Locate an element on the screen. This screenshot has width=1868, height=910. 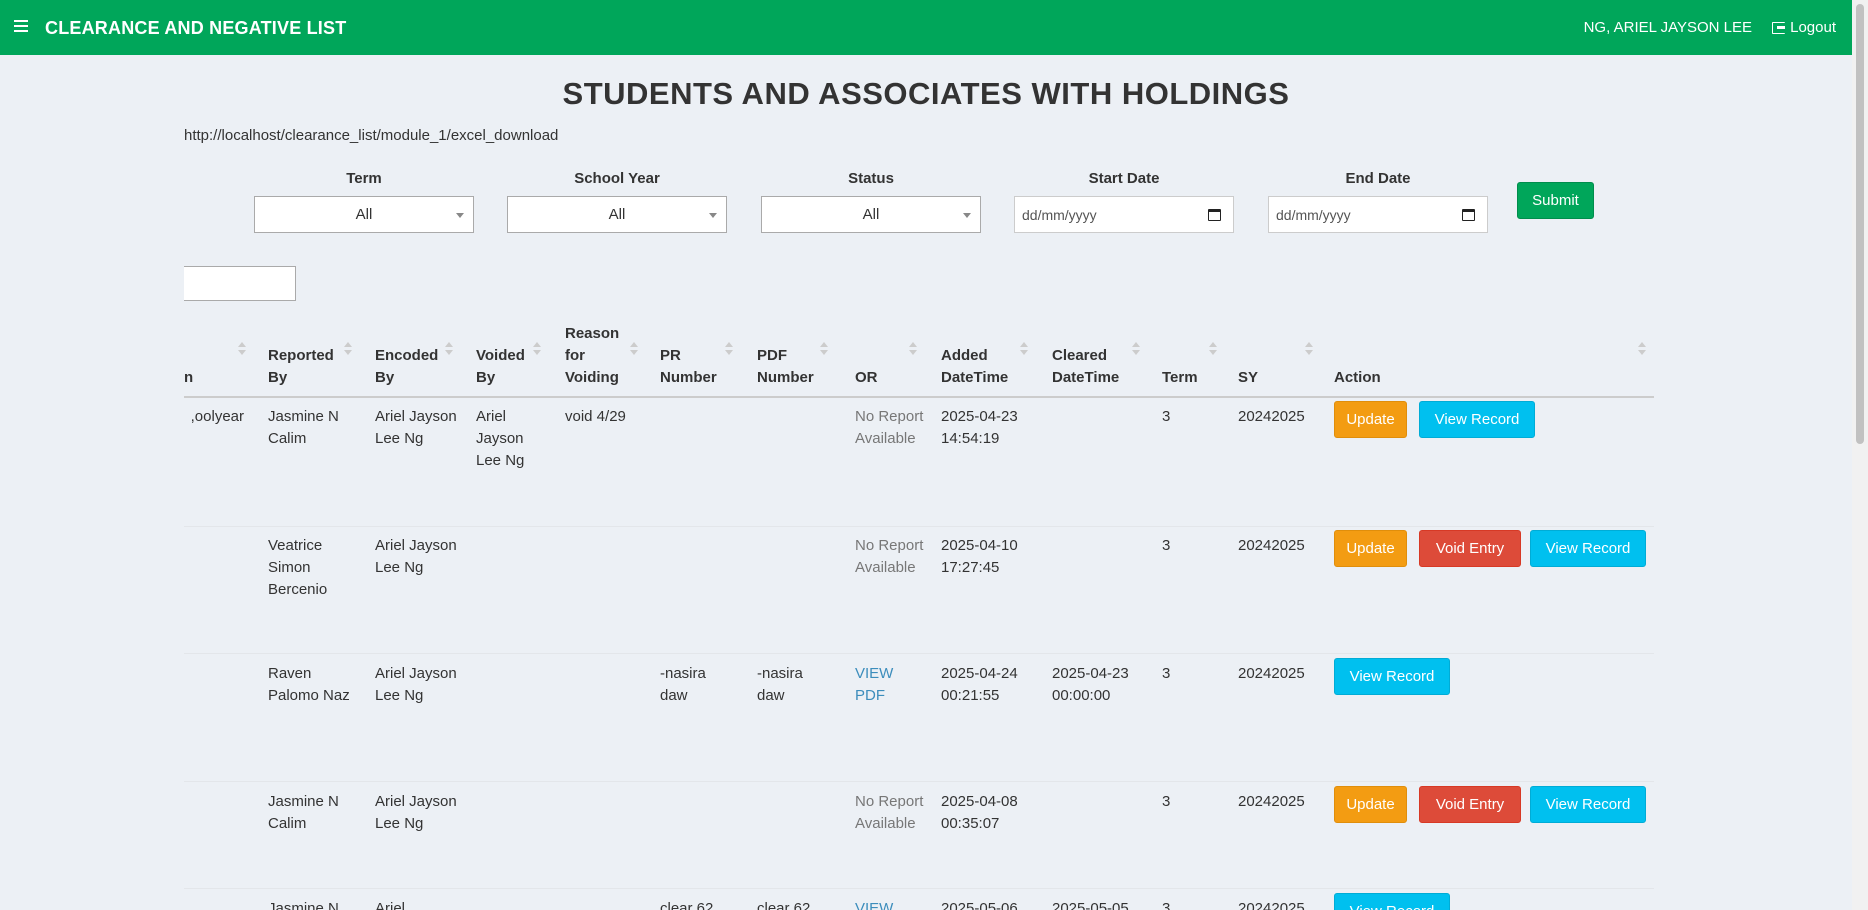
column-header-pr-number: PR Number is located at coordinates (693, 350).